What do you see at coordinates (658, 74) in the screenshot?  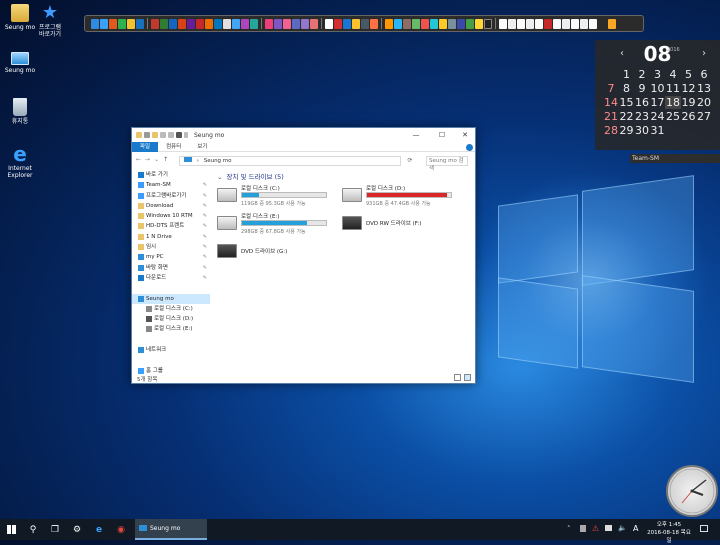 I see `calendar-day: 3` at bounding box center [658, 74].